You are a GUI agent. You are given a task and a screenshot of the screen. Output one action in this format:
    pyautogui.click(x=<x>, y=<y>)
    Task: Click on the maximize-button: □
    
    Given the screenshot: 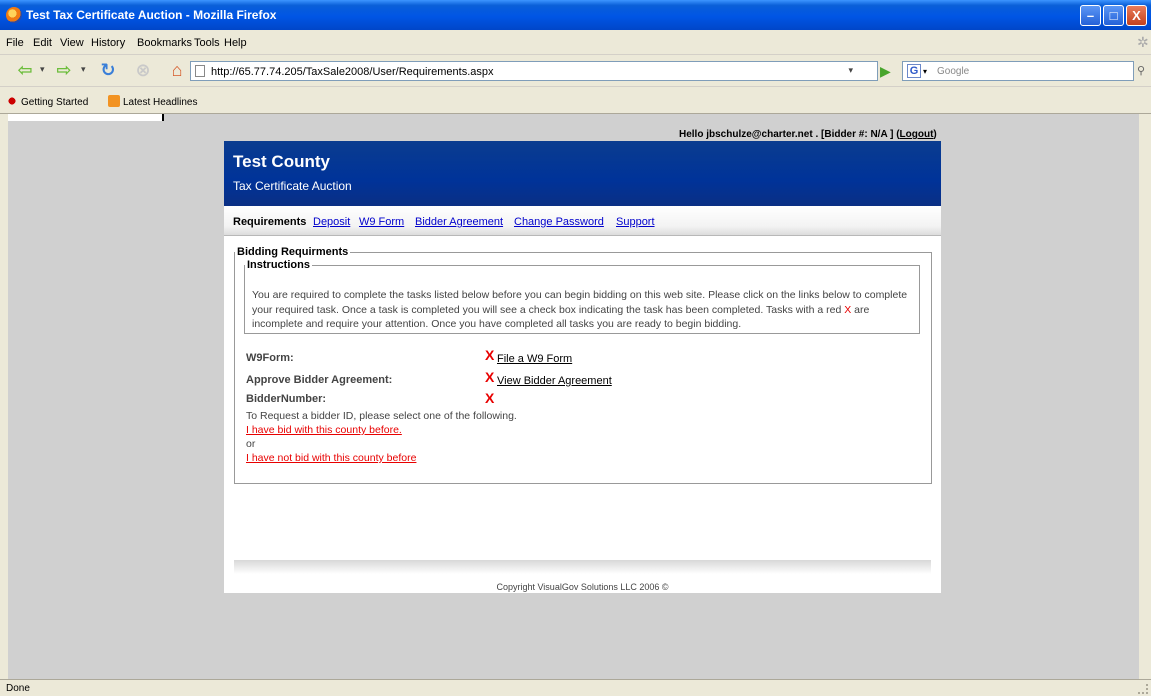 What is the action you would take?
    pyautogui.click(x=1113, y=15)
    